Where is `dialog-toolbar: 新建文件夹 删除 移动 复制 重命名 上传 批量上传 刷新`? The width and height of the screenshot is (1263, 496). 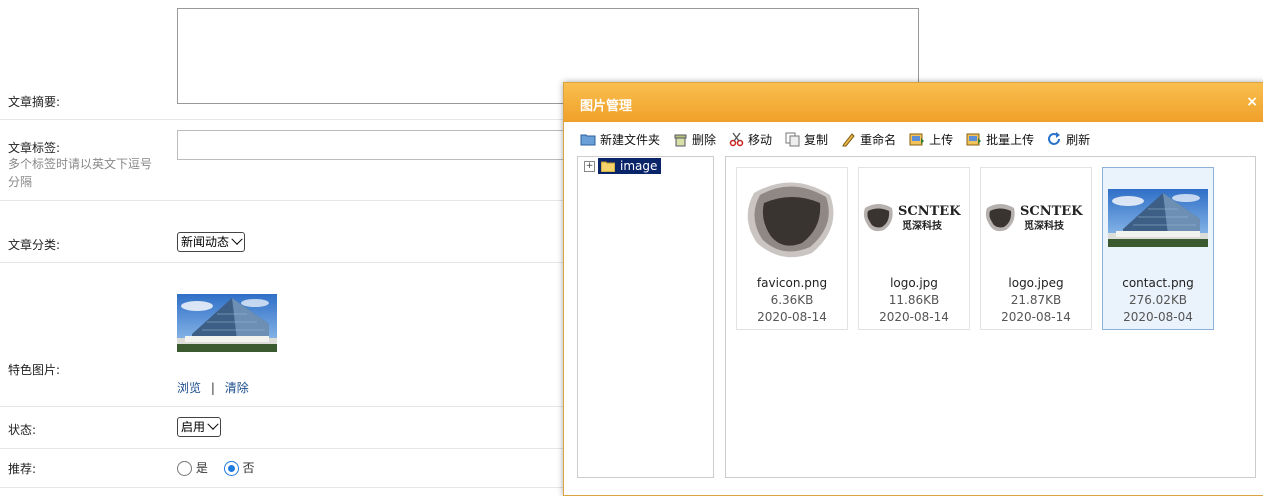
dialog-toolbar: 新建文件夹 删除 移动 复制 重命名 上传 批量上传 刷新 is located at coordinates (841, 139).